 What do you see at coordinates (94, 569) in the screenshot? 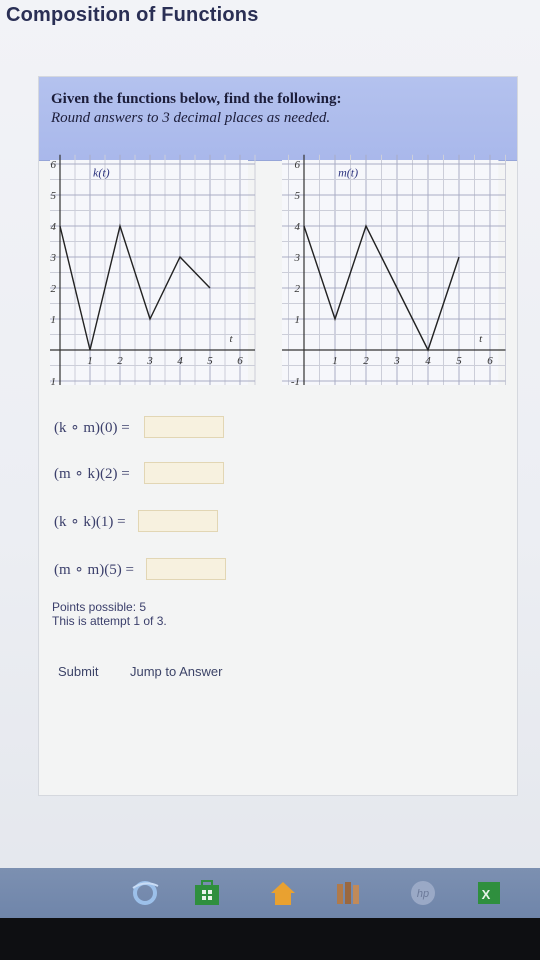
I see `part-expression: (m ∘ m)(5) =` at bounding box center [94, 569].